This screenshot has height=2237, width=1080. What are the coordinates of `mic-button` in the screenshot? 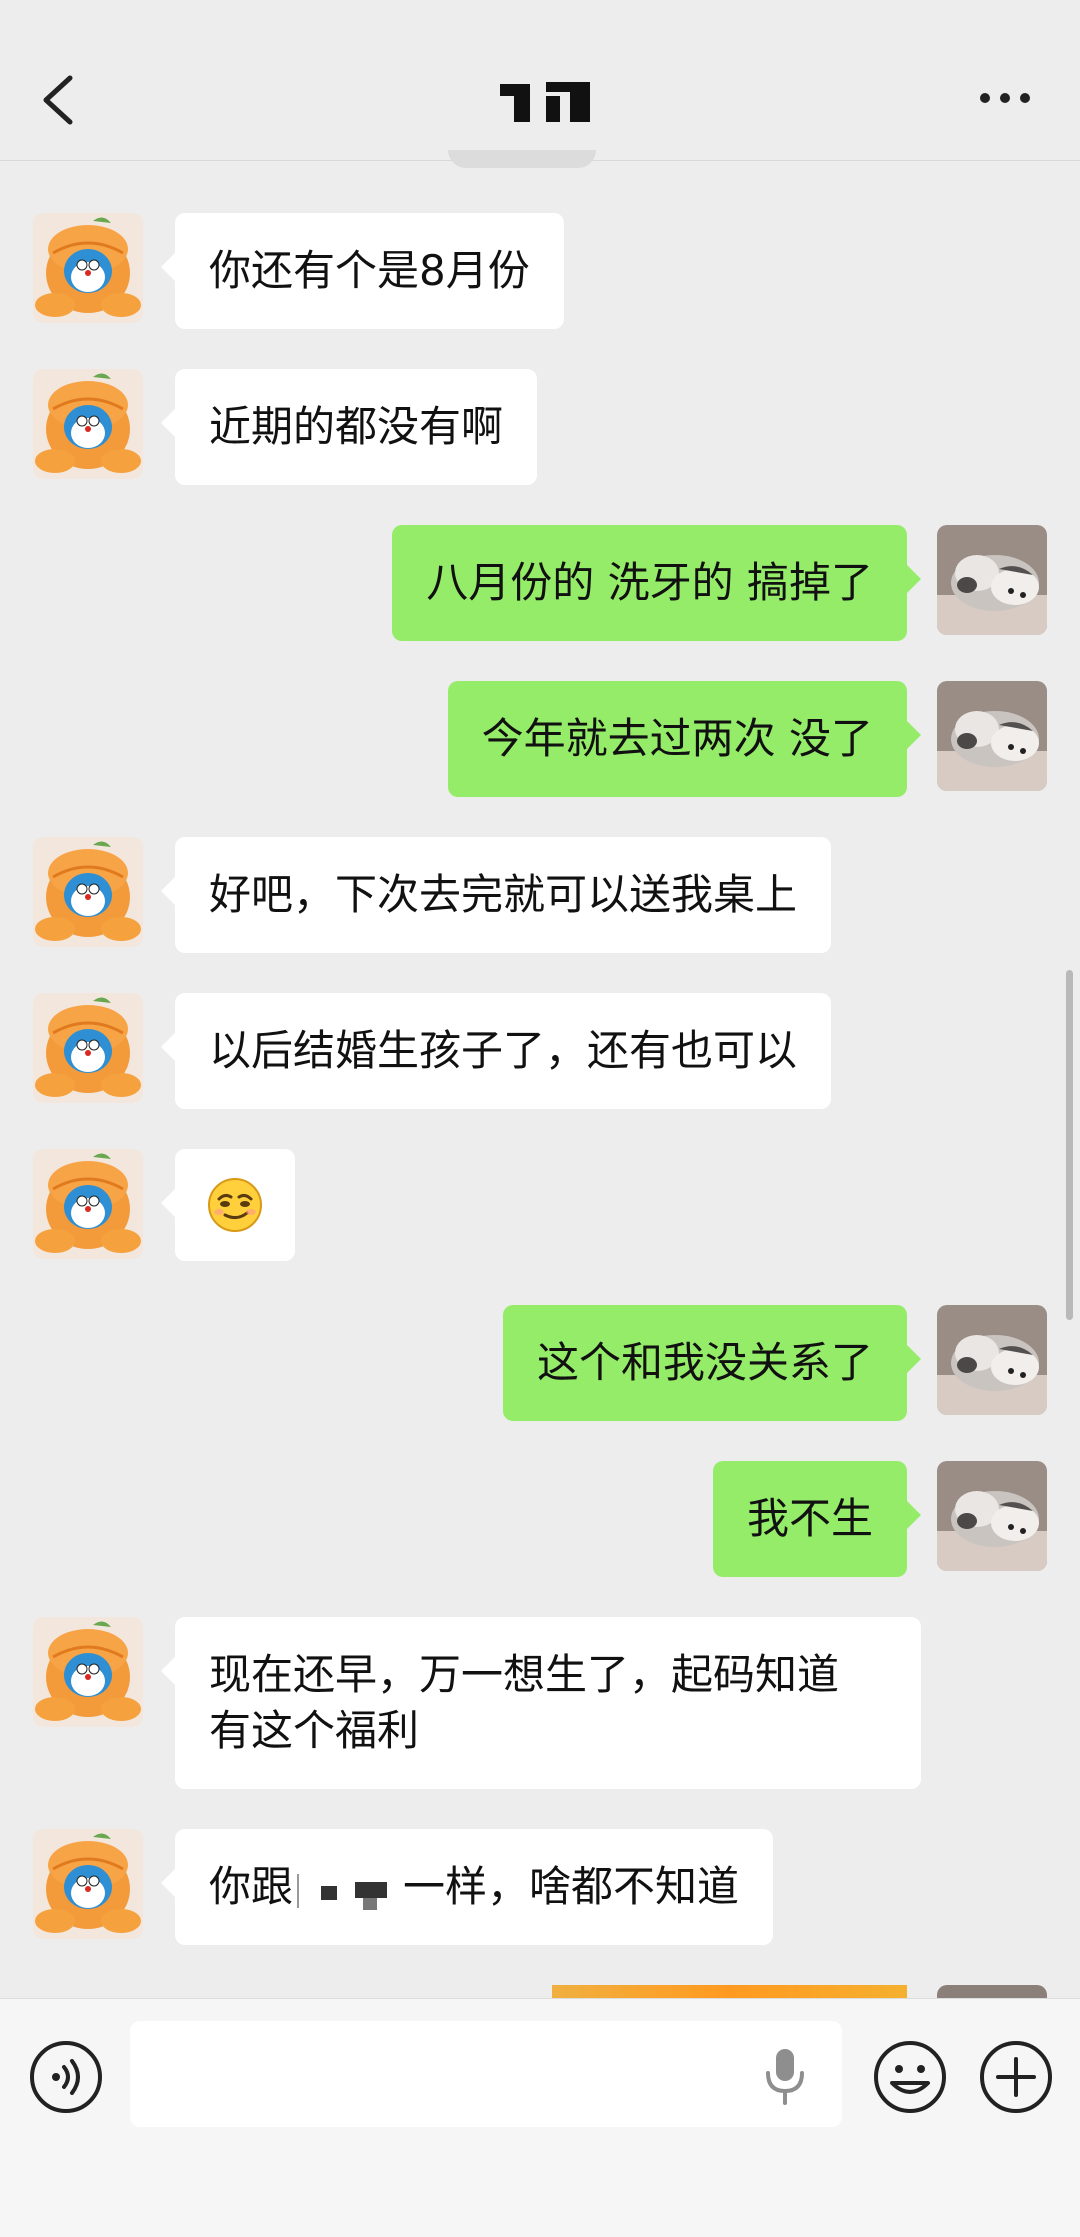 It's located at (785, 2077).